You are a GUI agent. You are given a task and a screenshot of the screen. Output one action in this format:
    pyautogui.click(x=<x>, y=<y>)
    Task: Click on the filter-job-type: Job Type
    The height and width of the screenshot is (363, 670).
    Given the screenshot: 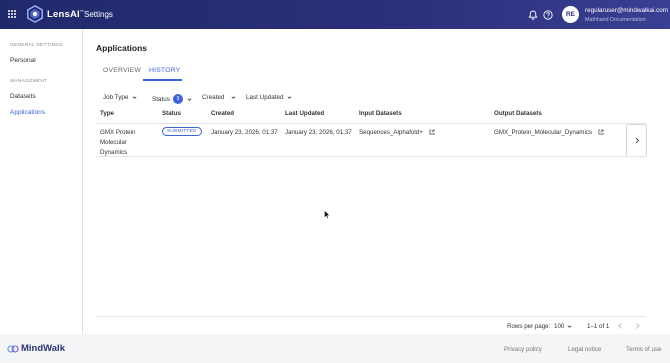 What is the action you would take?
    pyautogui.click(x=120, y=97)
    